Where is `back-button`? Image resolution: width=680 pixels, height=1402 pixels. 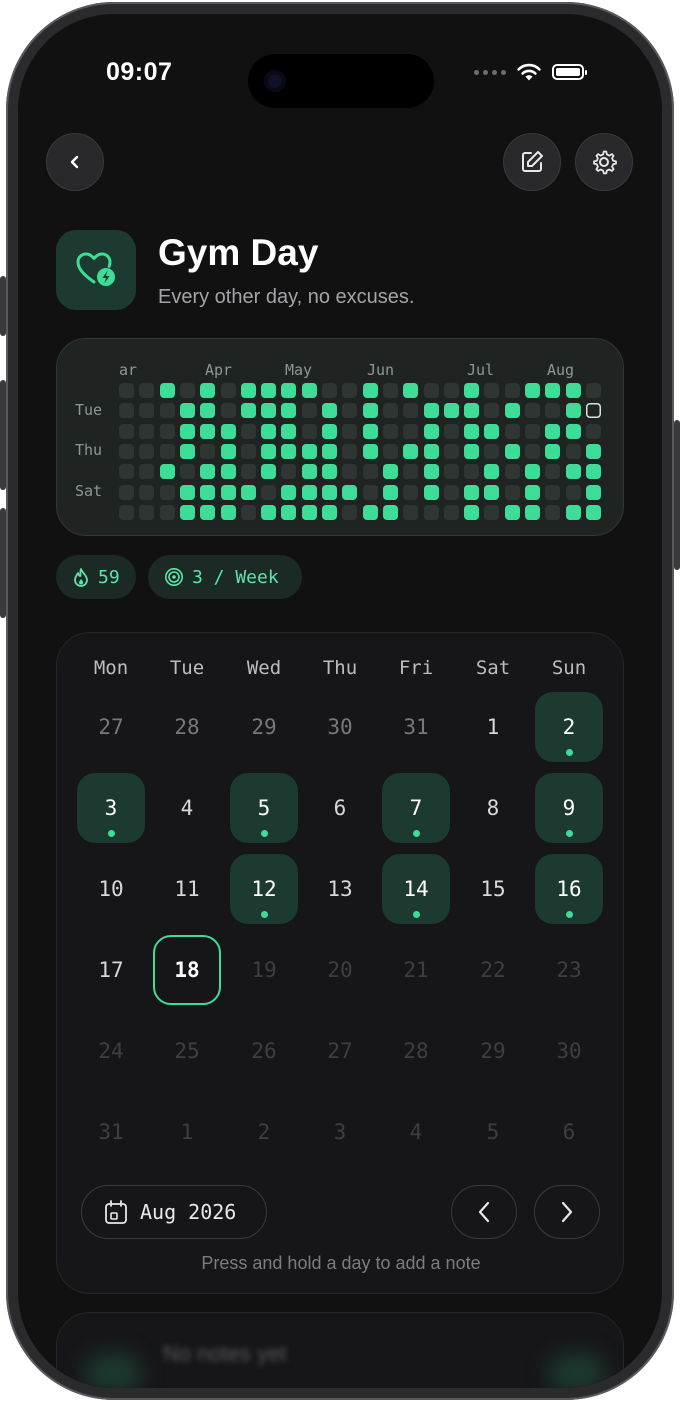
back-button is located at coordinates (75, 162).